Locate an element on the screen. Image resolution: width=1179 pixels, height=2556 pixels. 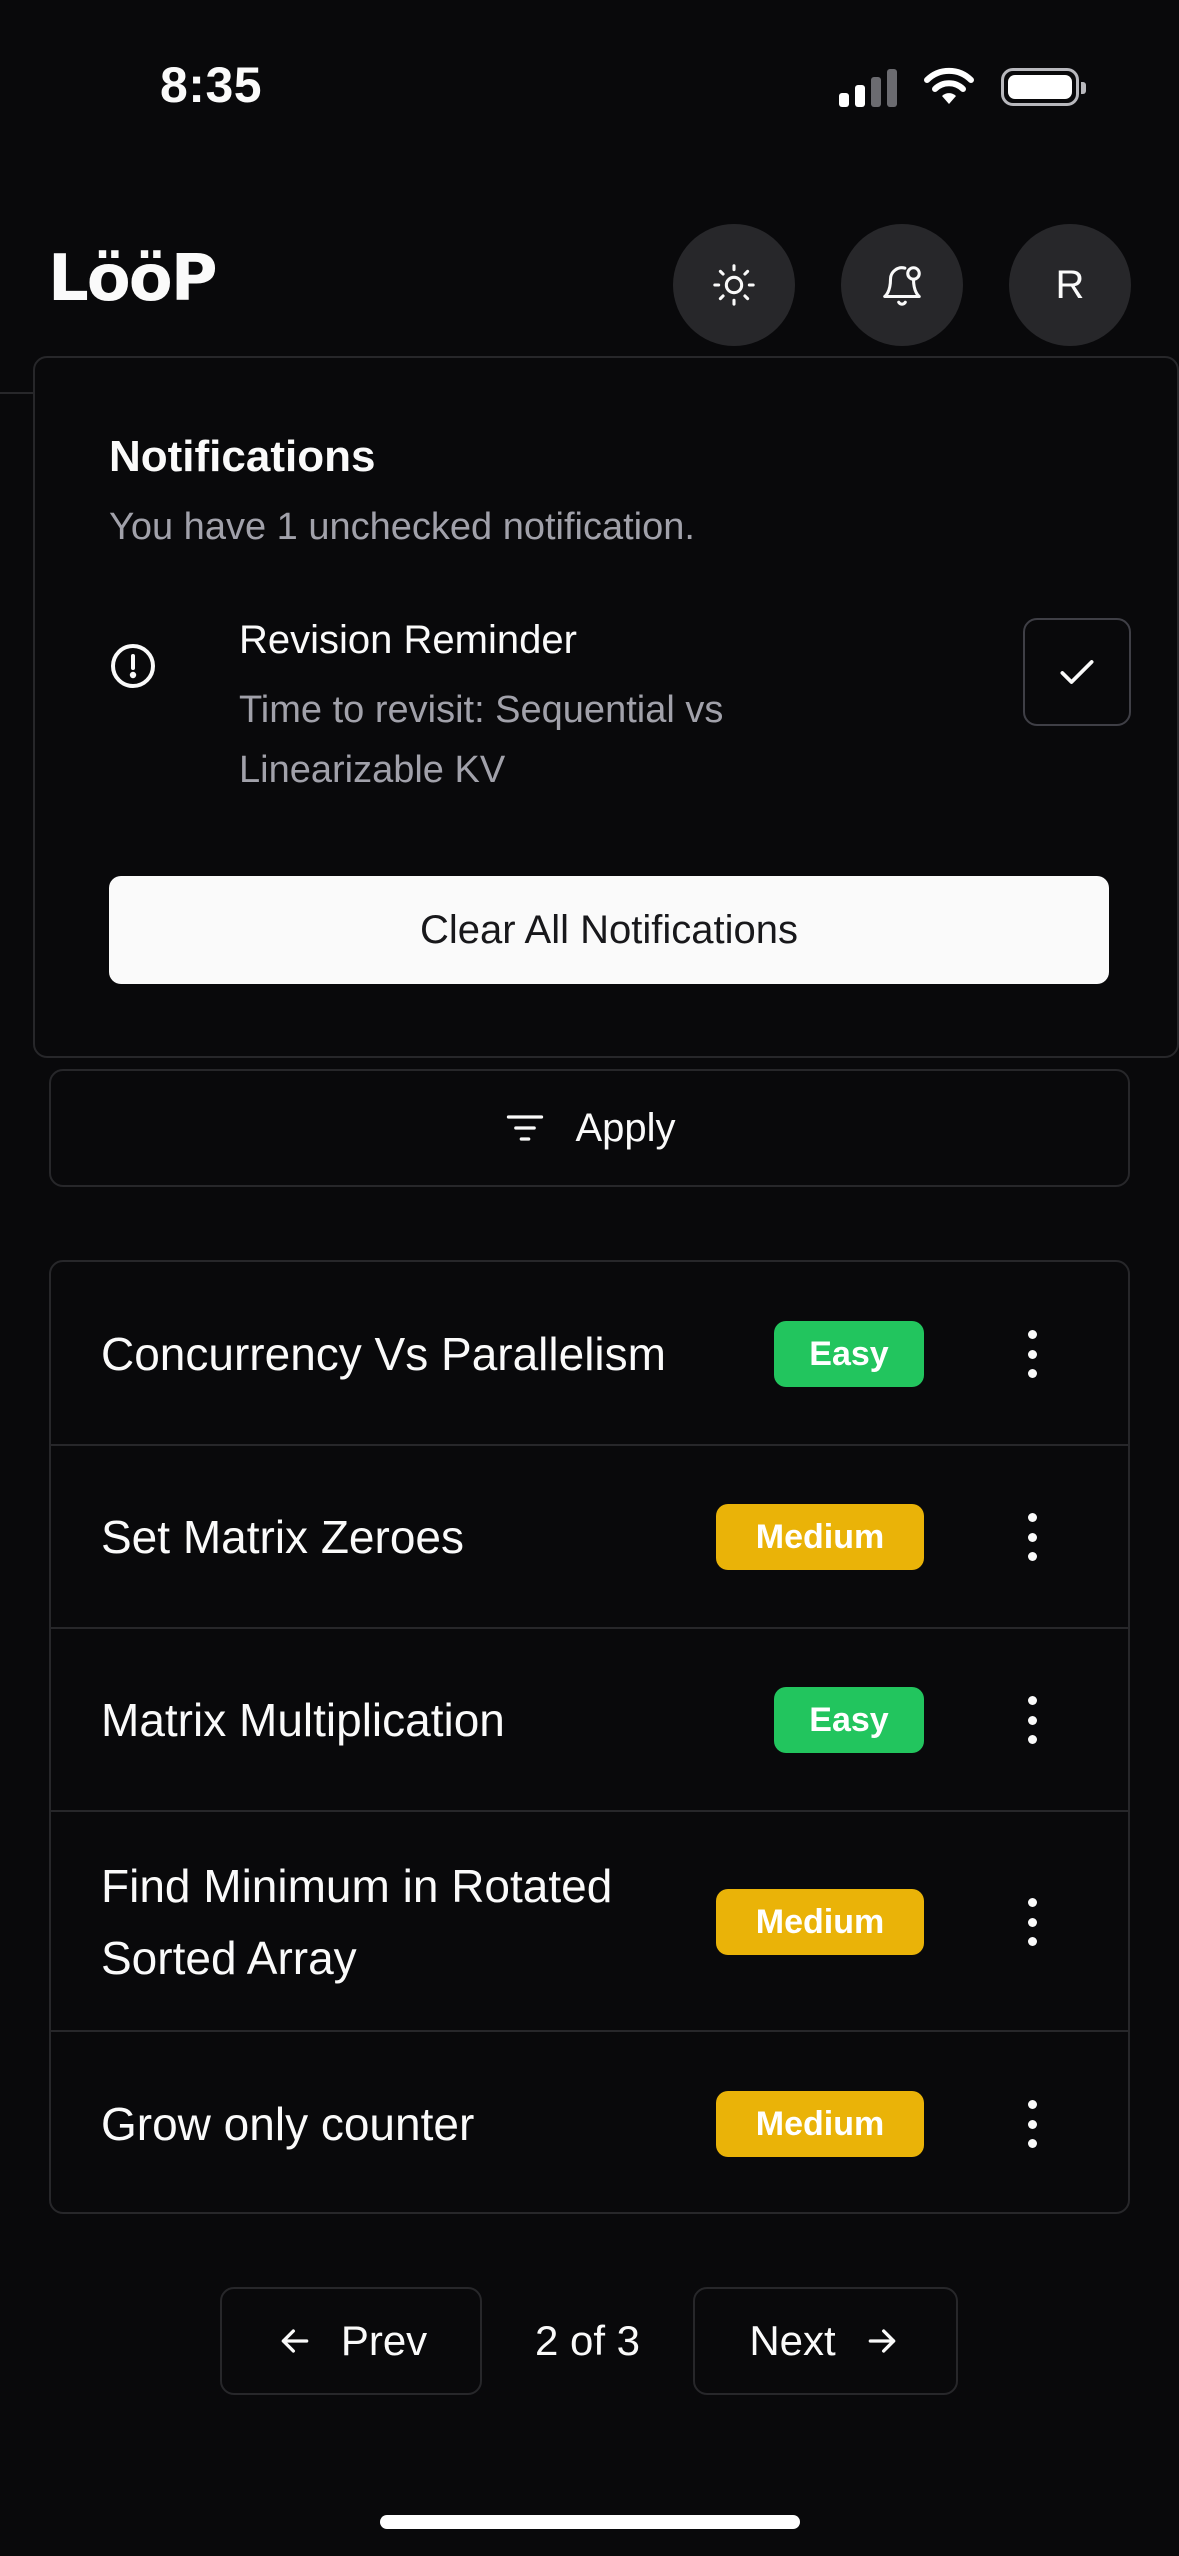
list-item: Set Matrix Zeroes Medium is located at coordinates (589, 1537).